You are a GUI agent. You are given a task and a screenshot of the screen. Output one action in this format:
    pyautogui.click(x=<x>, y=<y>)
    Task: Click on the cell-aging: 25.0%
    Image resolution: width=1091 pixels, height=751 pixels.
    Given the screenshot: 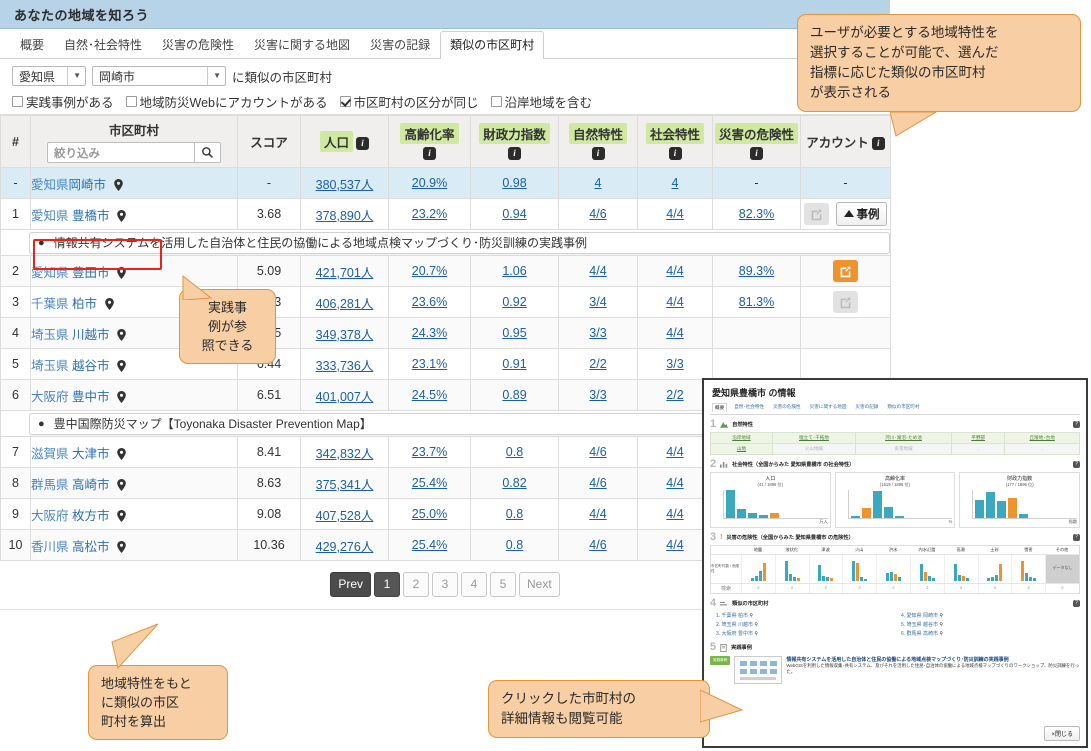 What is the action you would take?
    pyautogui.click(x=429, y=514)
    